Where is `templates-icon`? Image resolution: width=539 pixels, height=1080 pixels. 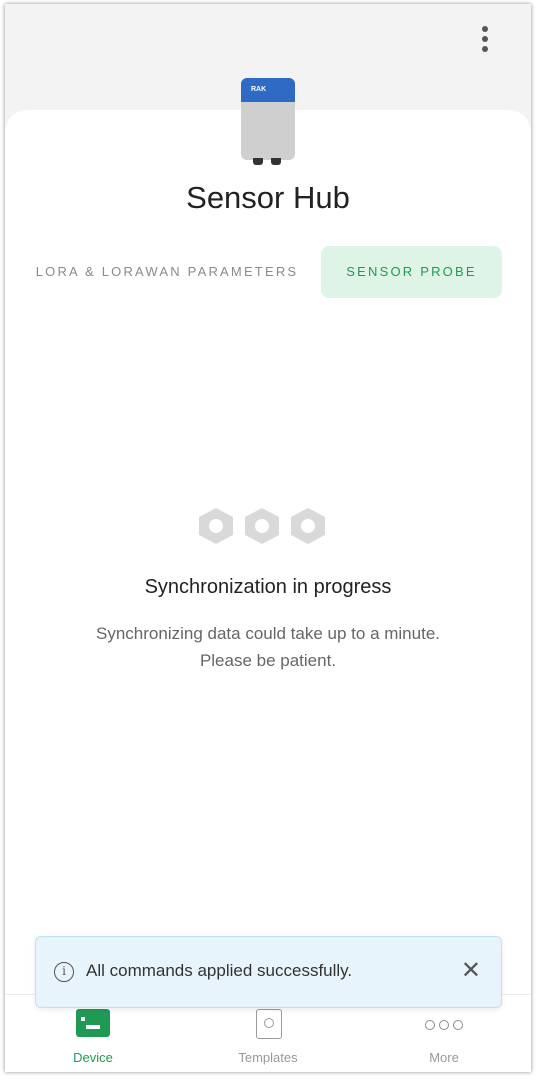
templates-icon is located at coordinates (269, 1024).